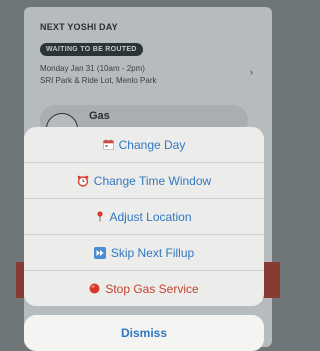 This screenshot has height=351, width=320. What do you see at coordinates (83, 181) in the screenshot?
I see `alarm-clock-icon` at bounding box center [83, 181].